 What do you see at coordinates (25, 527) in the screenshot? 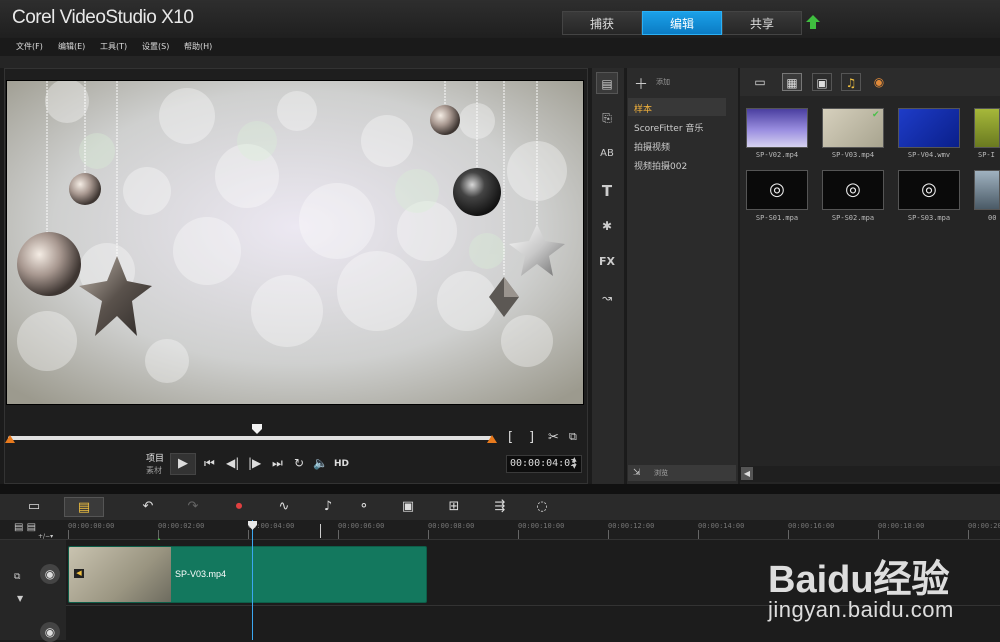
I see `track-manager-icon: ▤ ▤` at bounding box center [25, 527].